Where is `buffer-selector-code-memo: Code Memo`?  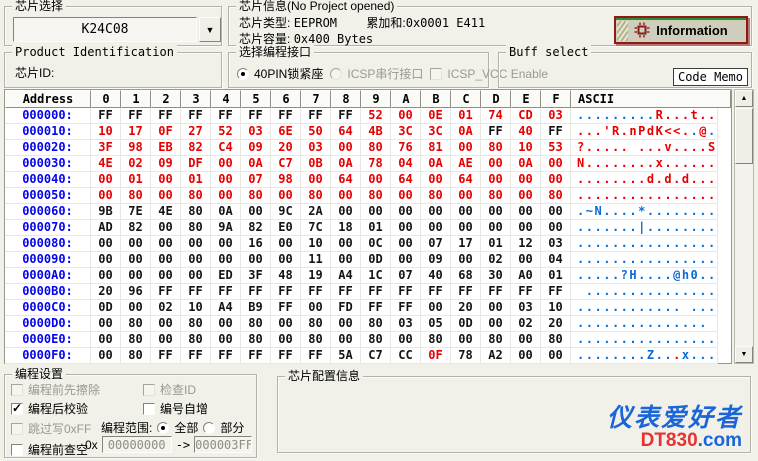
buffer-selector-code-memo: Code Memo is located at coordinates (710, 77).